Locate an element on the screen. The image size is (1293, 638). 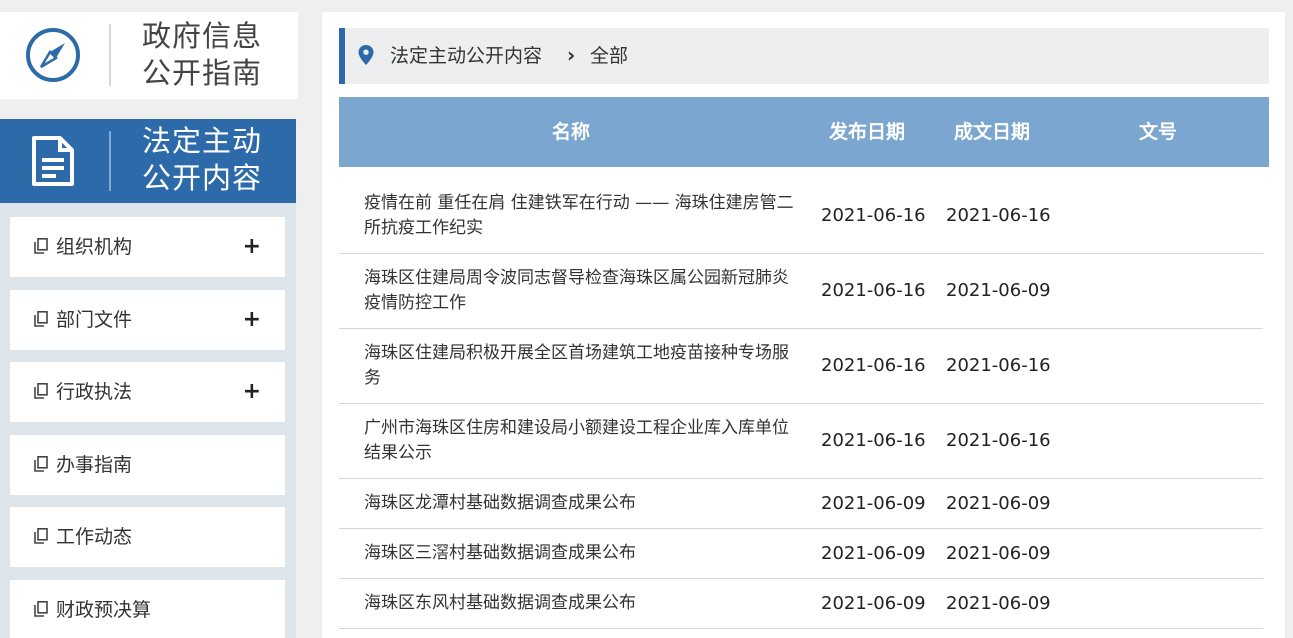
guide-card: 政府信息公开指南 is located at coordinates (149, 55).